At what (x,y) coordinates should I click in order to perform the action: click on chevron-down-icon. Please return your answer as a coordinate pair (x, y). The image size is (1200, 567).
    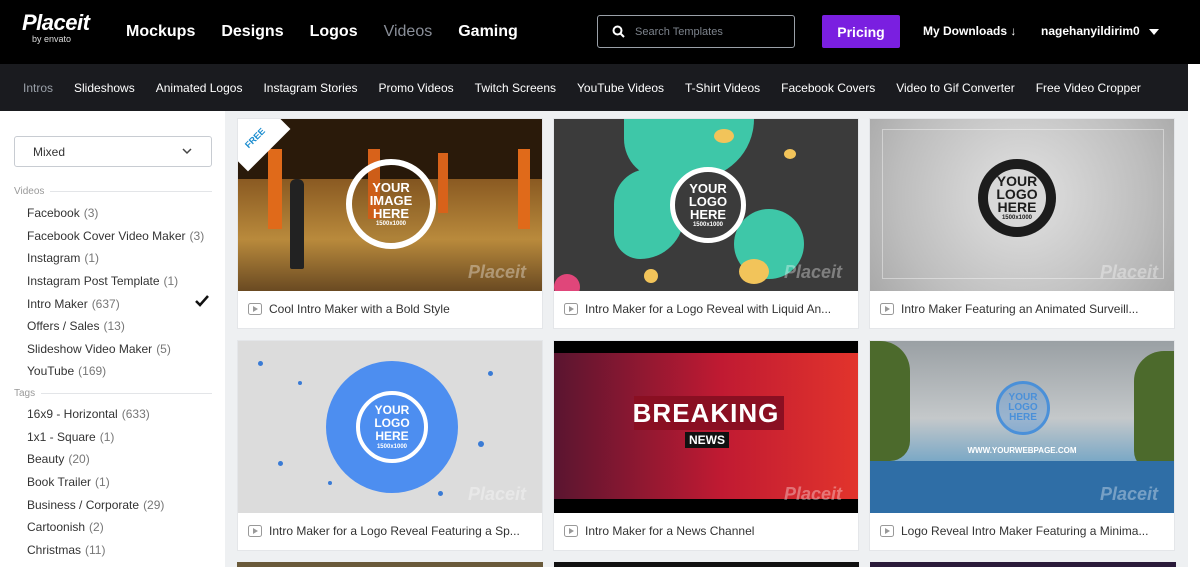
    Looking at the image, I should click on (187, 151).